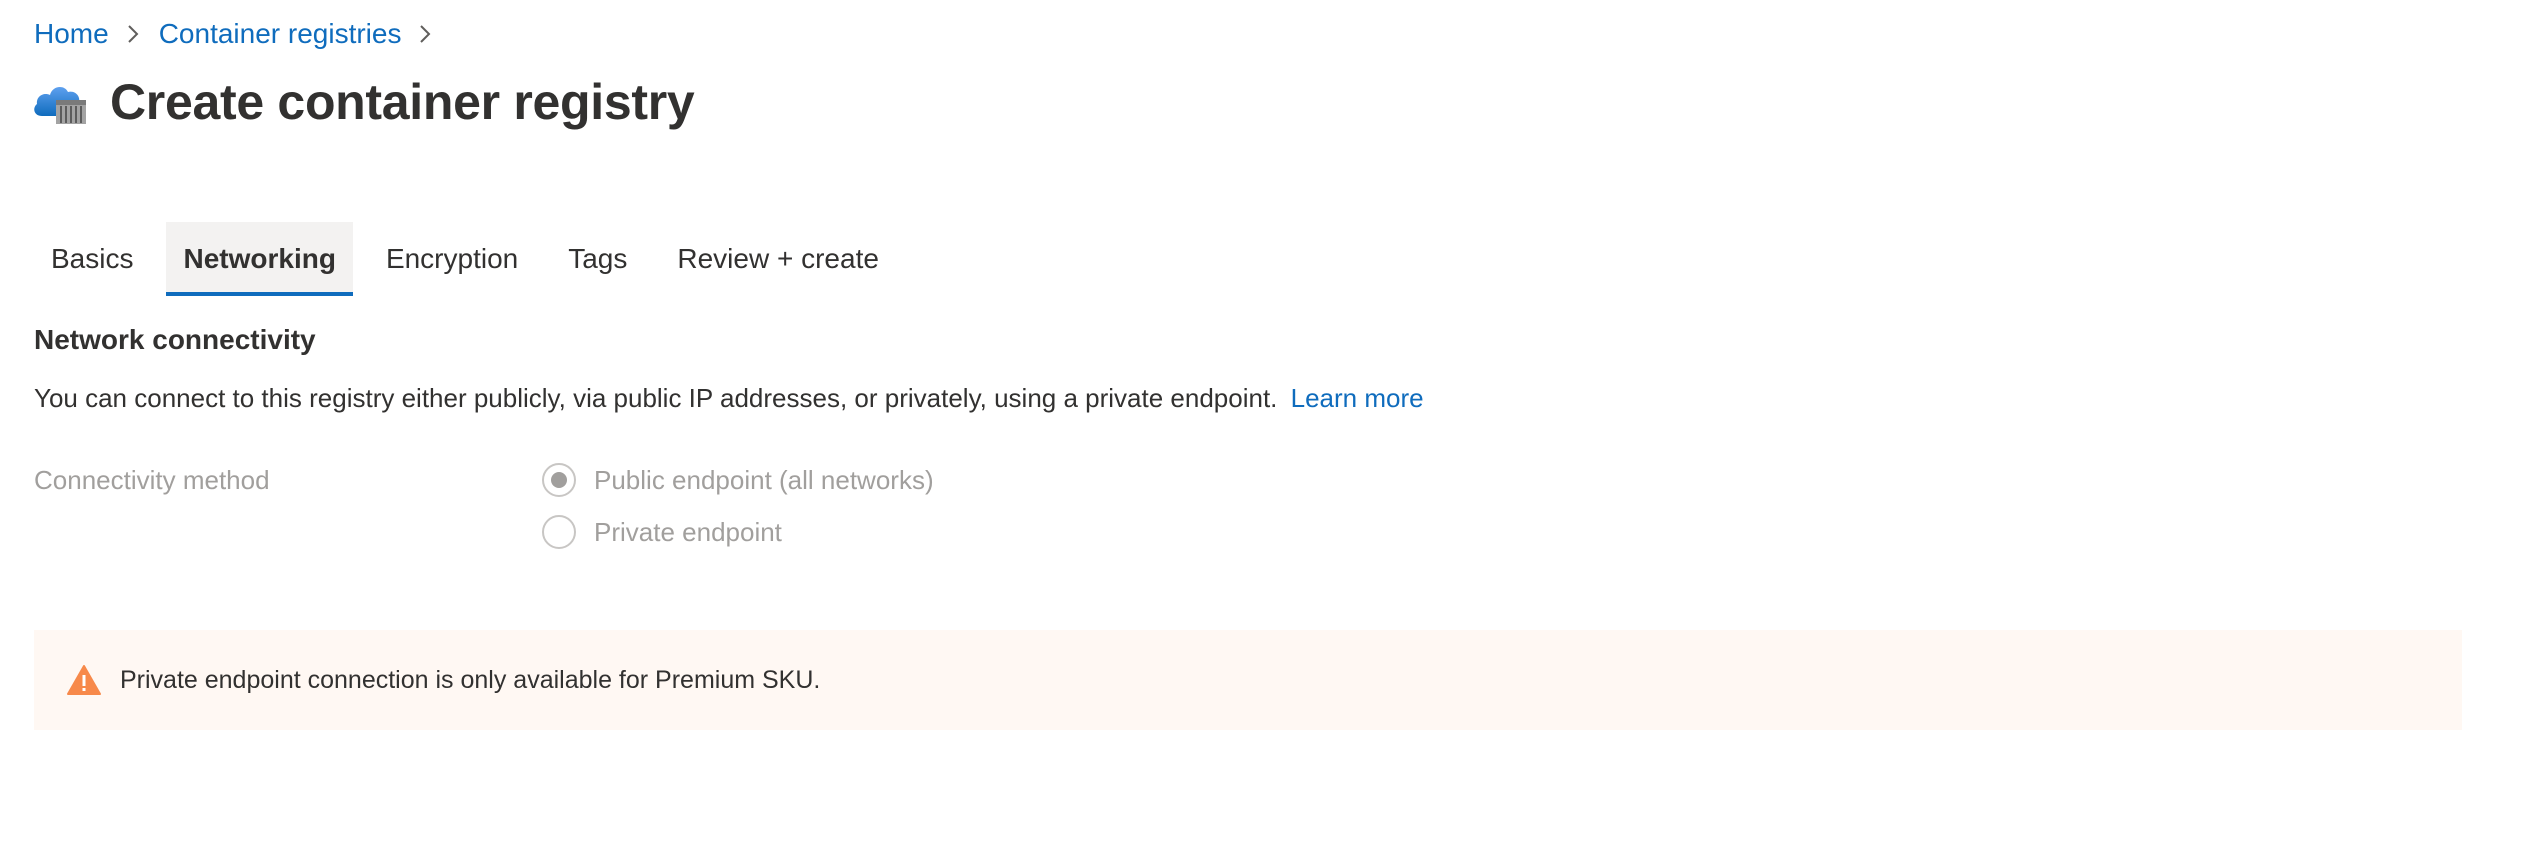 The image size is (2542, 848). I want to click on radio-label-public-endpoint: Public endpoint (all networks), so click(764, 480).